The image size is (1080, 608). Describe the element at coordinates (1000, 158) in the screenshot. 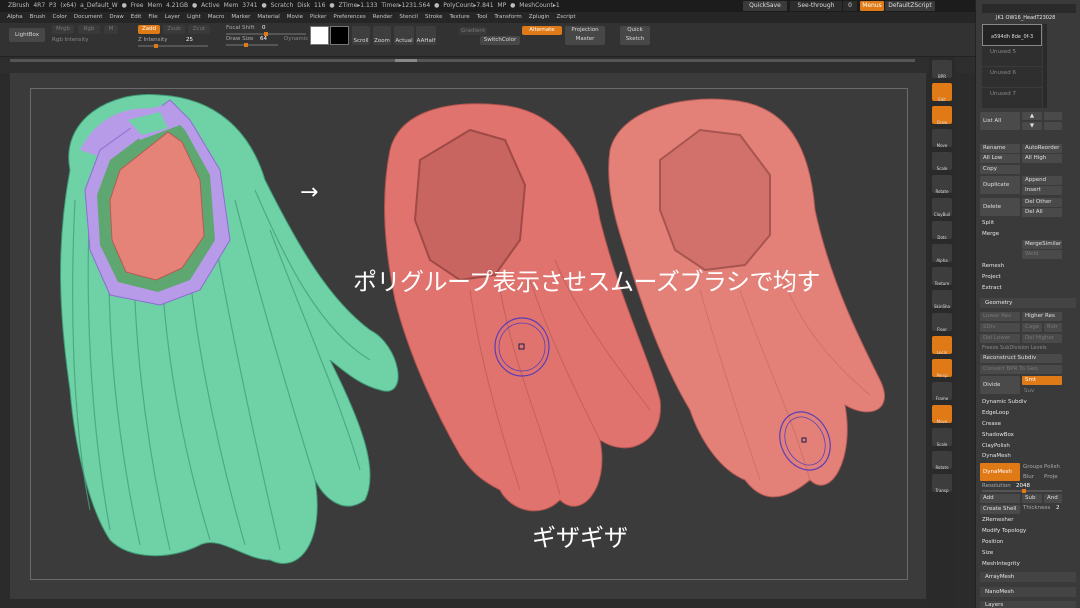

I see `all-low-button: All Low` at that location.